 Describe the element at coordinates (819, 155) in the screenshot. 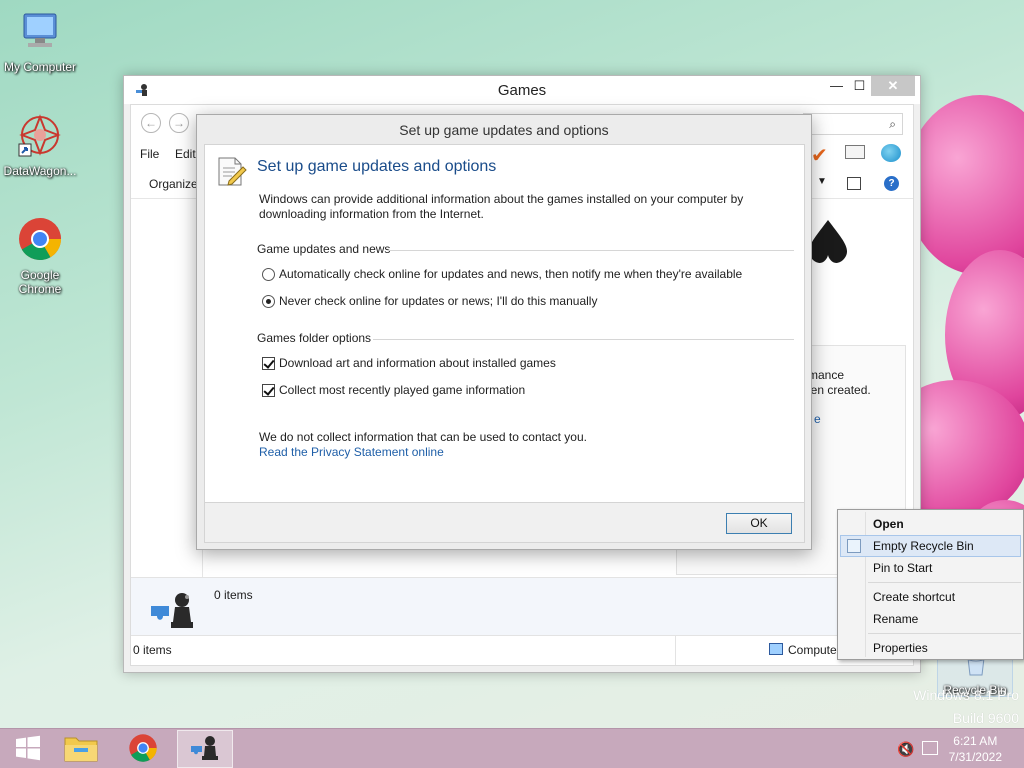

I see `checkmark-icon: ✔` at that location.